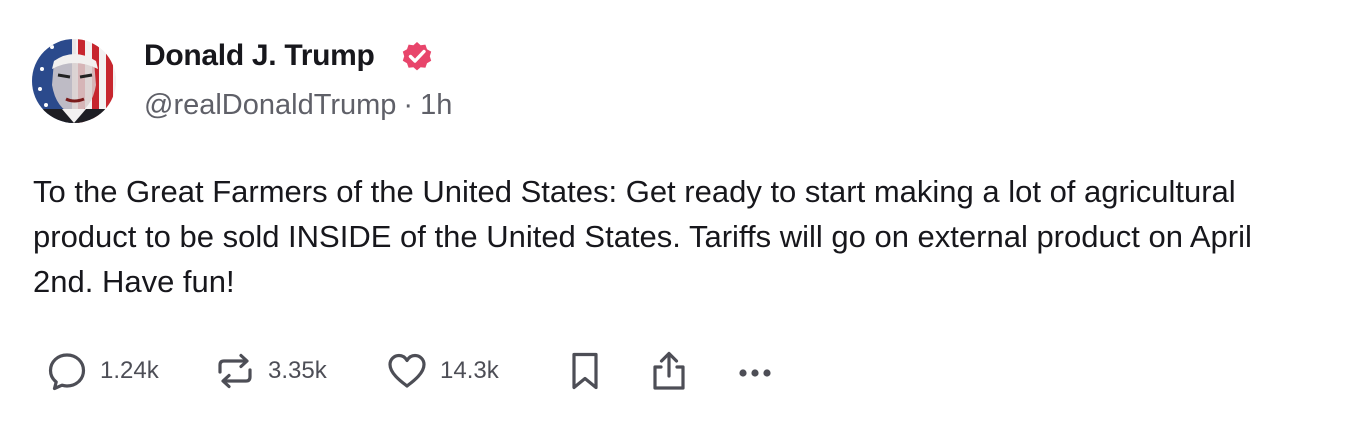 Image resolution: width=1358 pixels, height=442 pixels. I want to click on repost-icon, so click(235, 371).